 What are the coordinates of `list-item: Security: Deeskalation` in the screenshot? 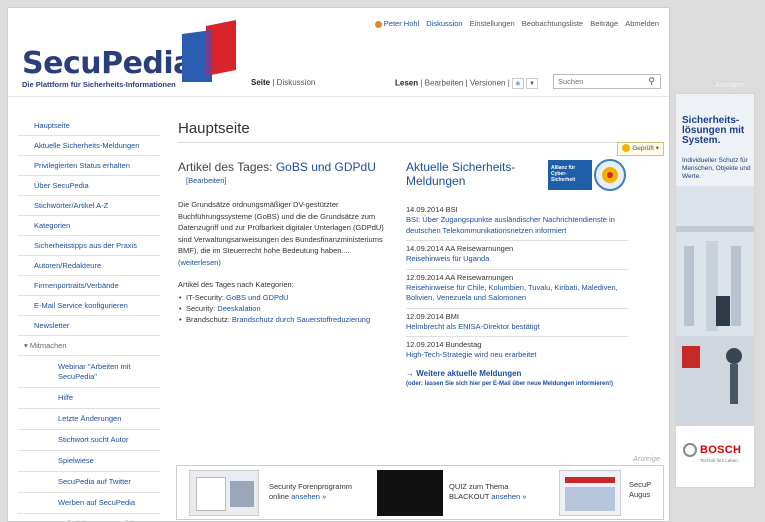 It's located at (284, 308).